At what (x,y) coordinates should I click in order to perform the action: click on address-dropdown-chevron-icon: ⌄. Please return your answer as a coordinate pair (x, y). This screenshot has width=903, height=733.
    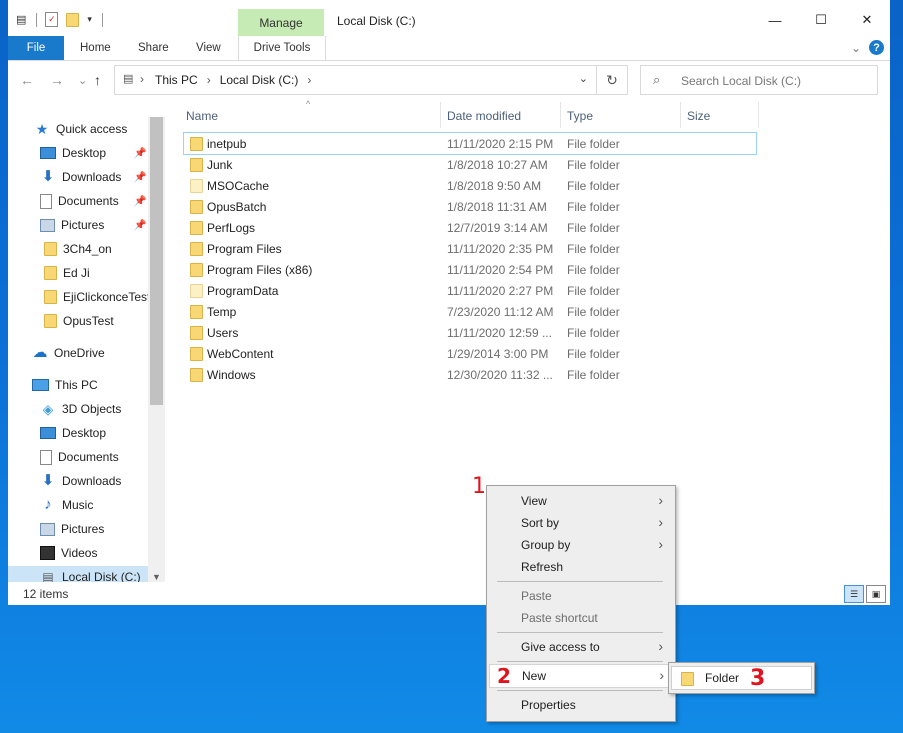
    Looking at the image, I should click on (583, 78).